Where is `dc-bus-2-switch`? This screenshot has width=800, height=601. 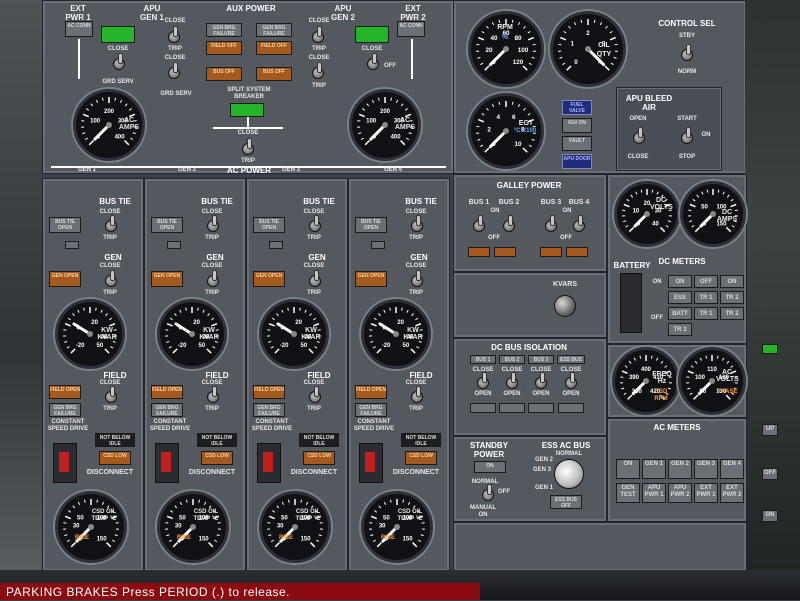 dc-bus-2-switch is located at coordinates (512, 383).